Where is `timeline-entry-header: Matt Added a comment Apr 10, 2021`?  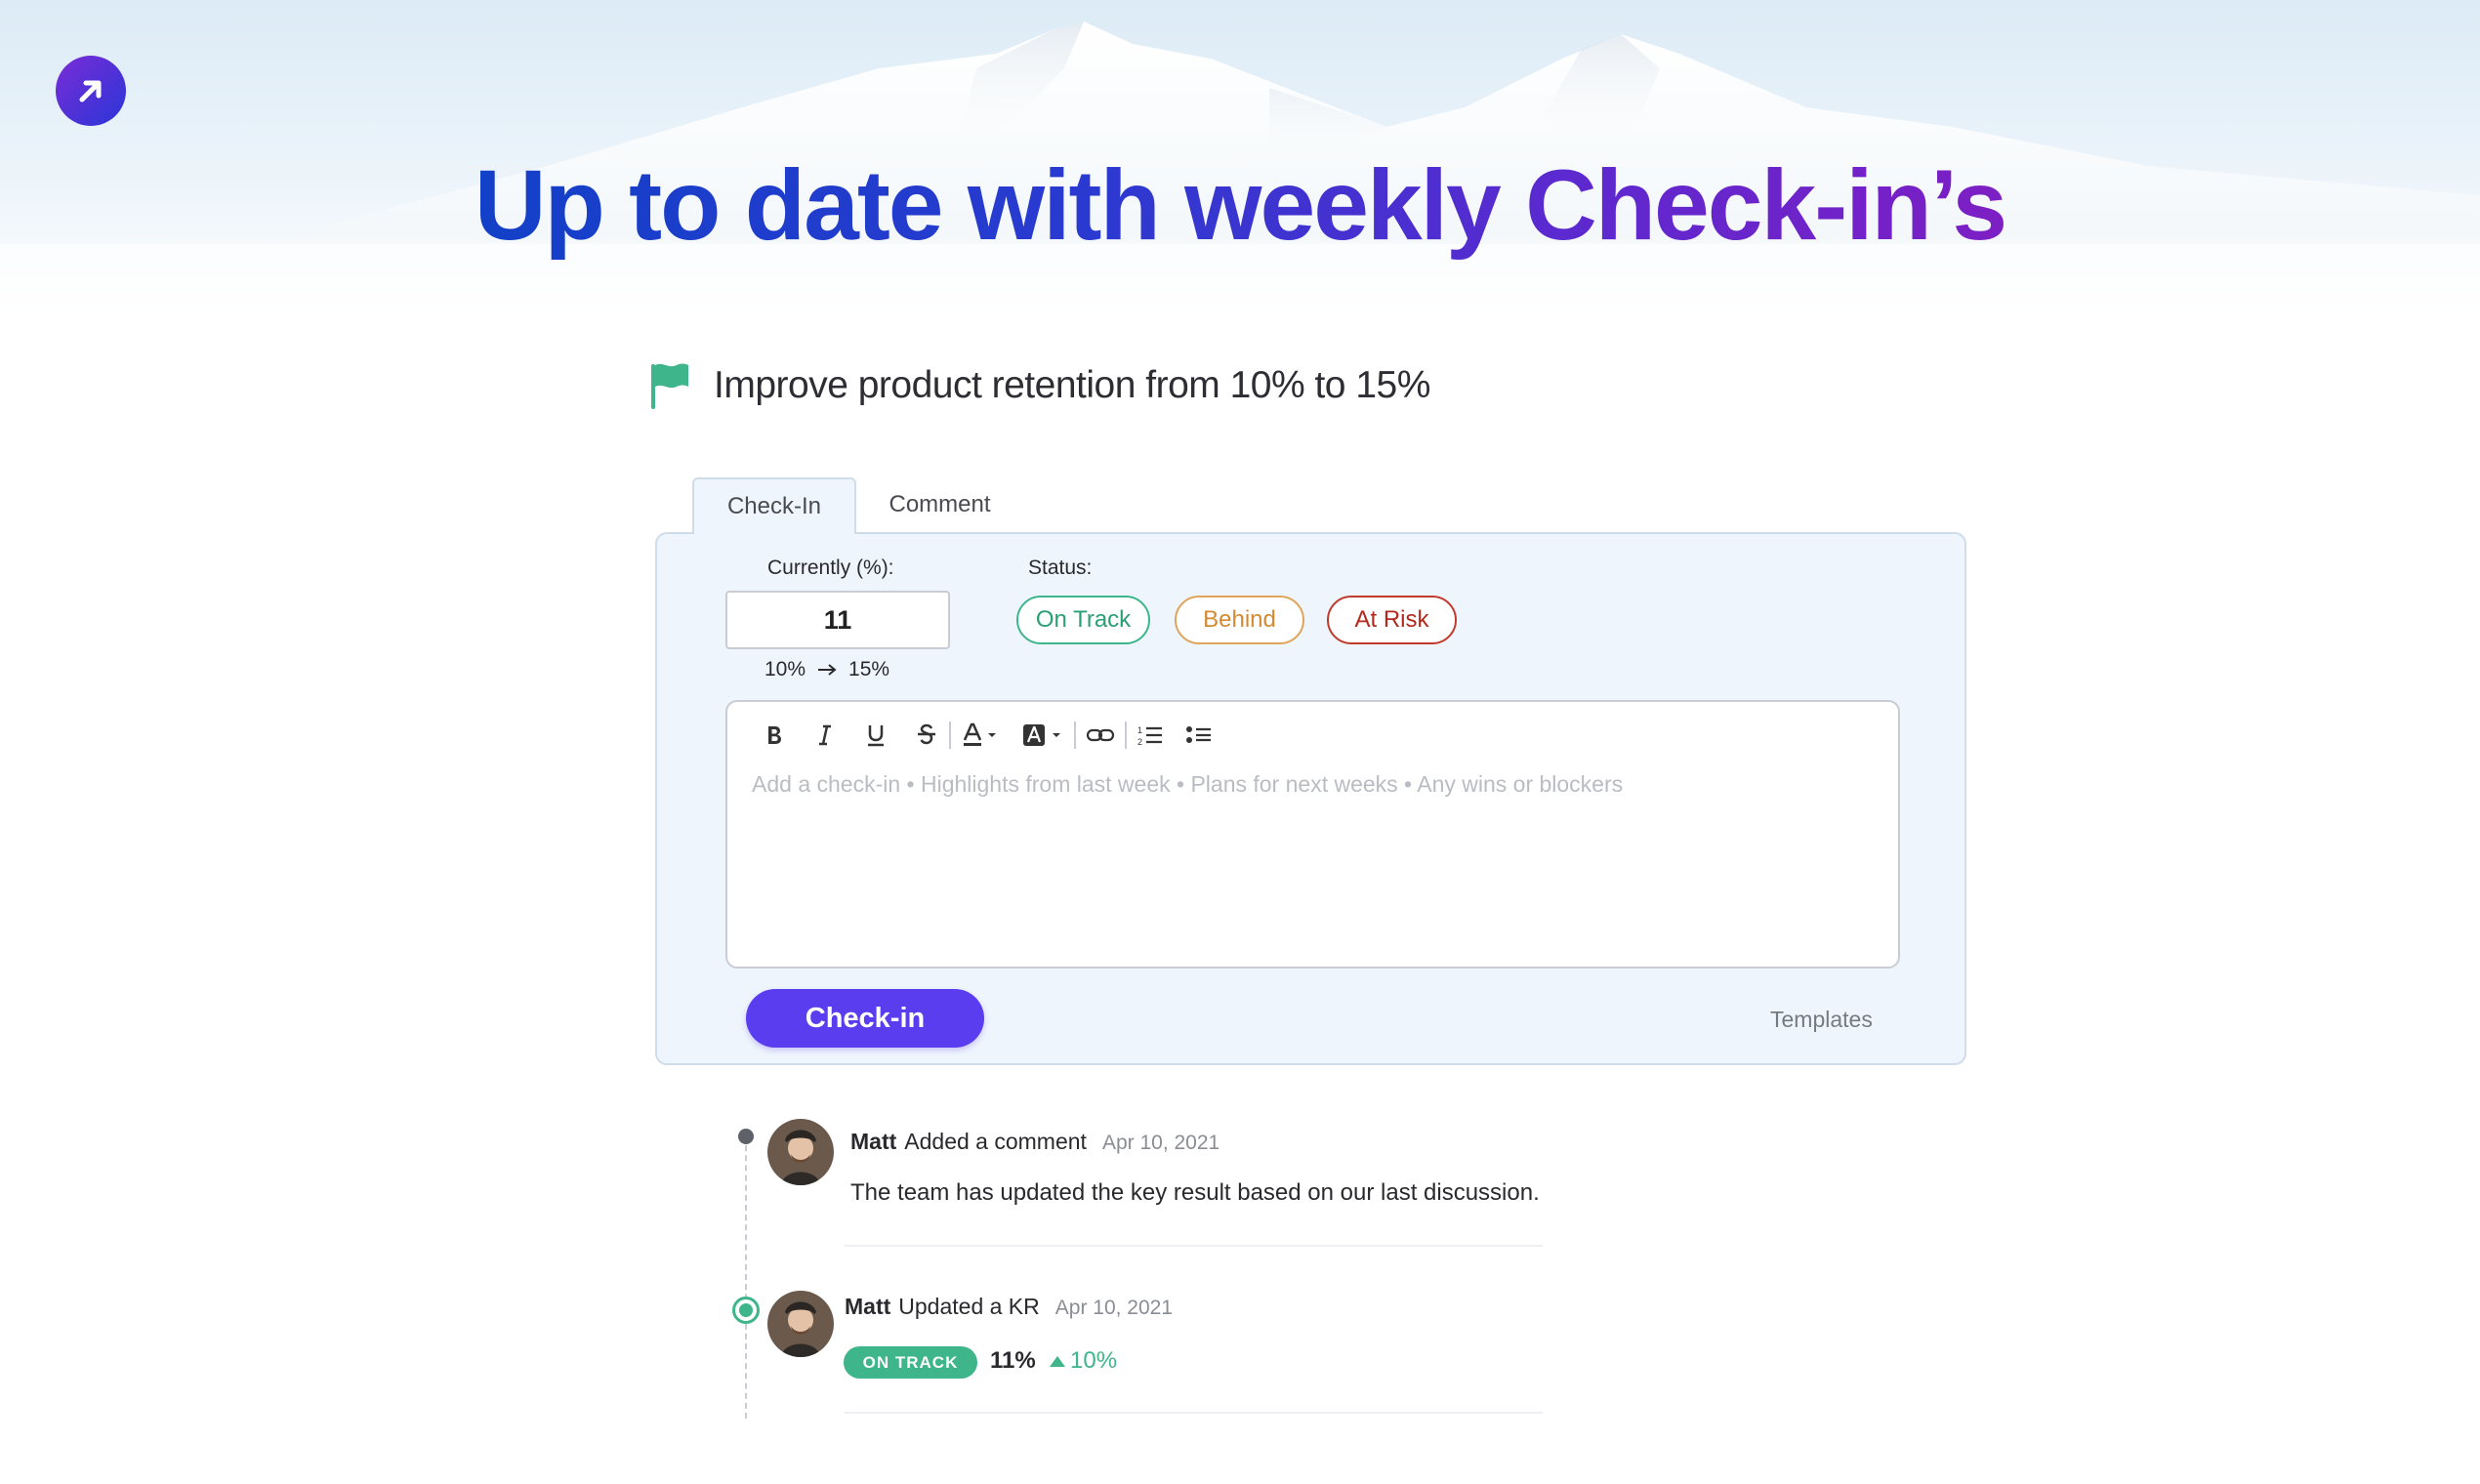 timeline-entry-header: Matt Added a comment Apr 10, 2021 is located at coordinates (1035, 1142).